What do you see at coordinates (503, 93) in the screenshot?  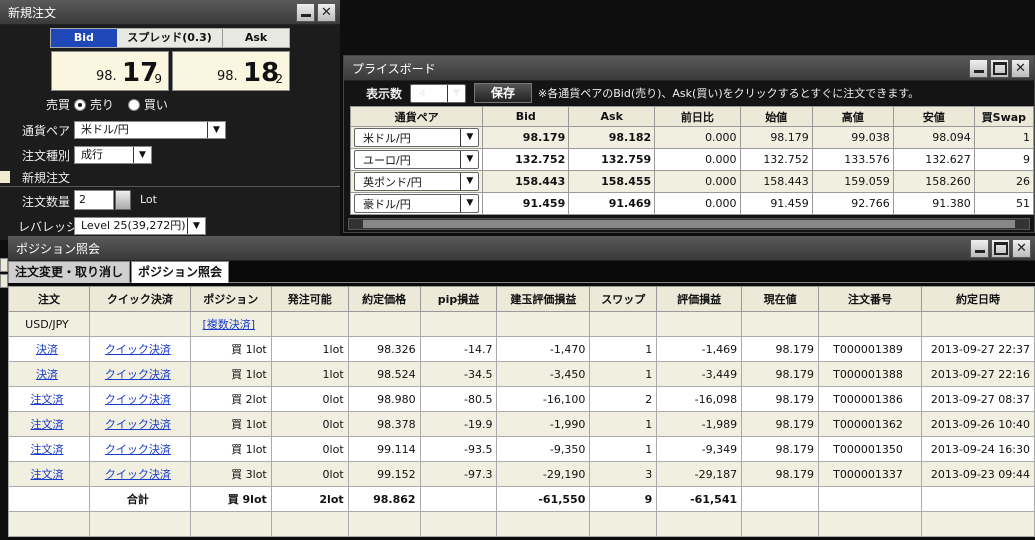 I see `save-button: 保存` at bounding box center [503, 93].